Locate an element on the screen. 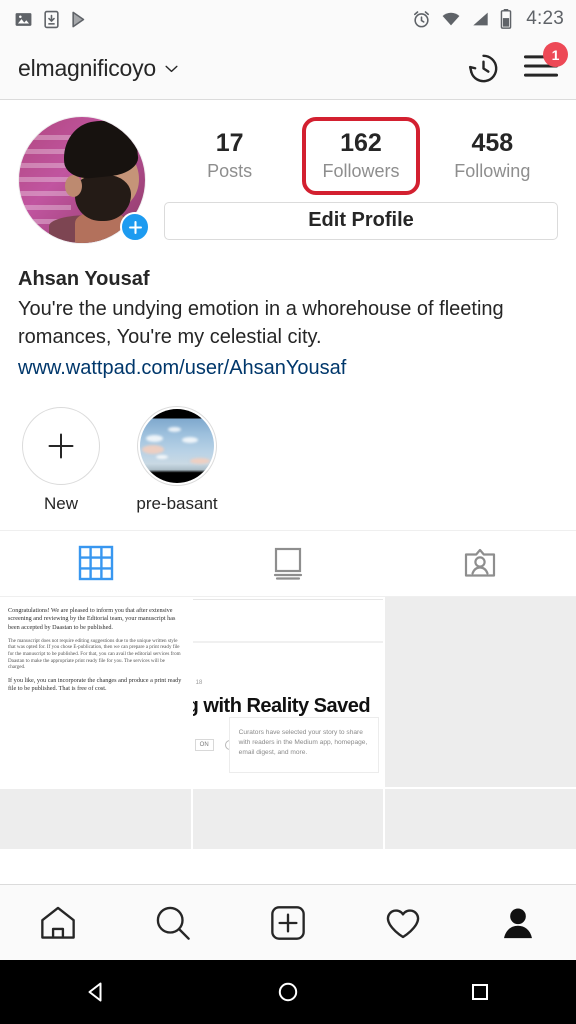 The image size is (576, 1024). android-home-button is located at coordinates (288, 992).